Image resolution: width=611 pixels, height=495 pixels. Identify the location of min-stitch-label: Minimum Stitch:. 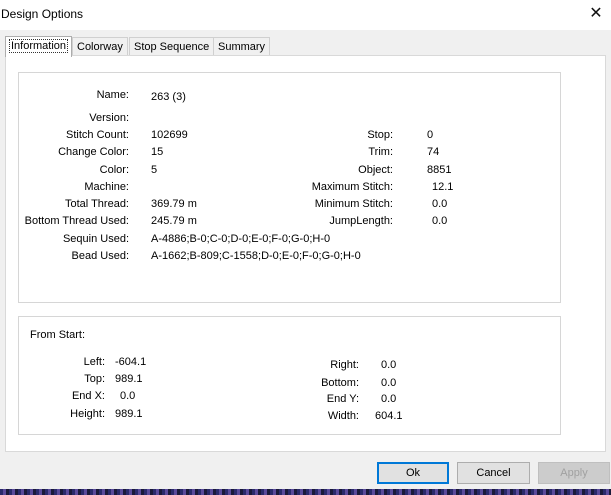
(353, 204).